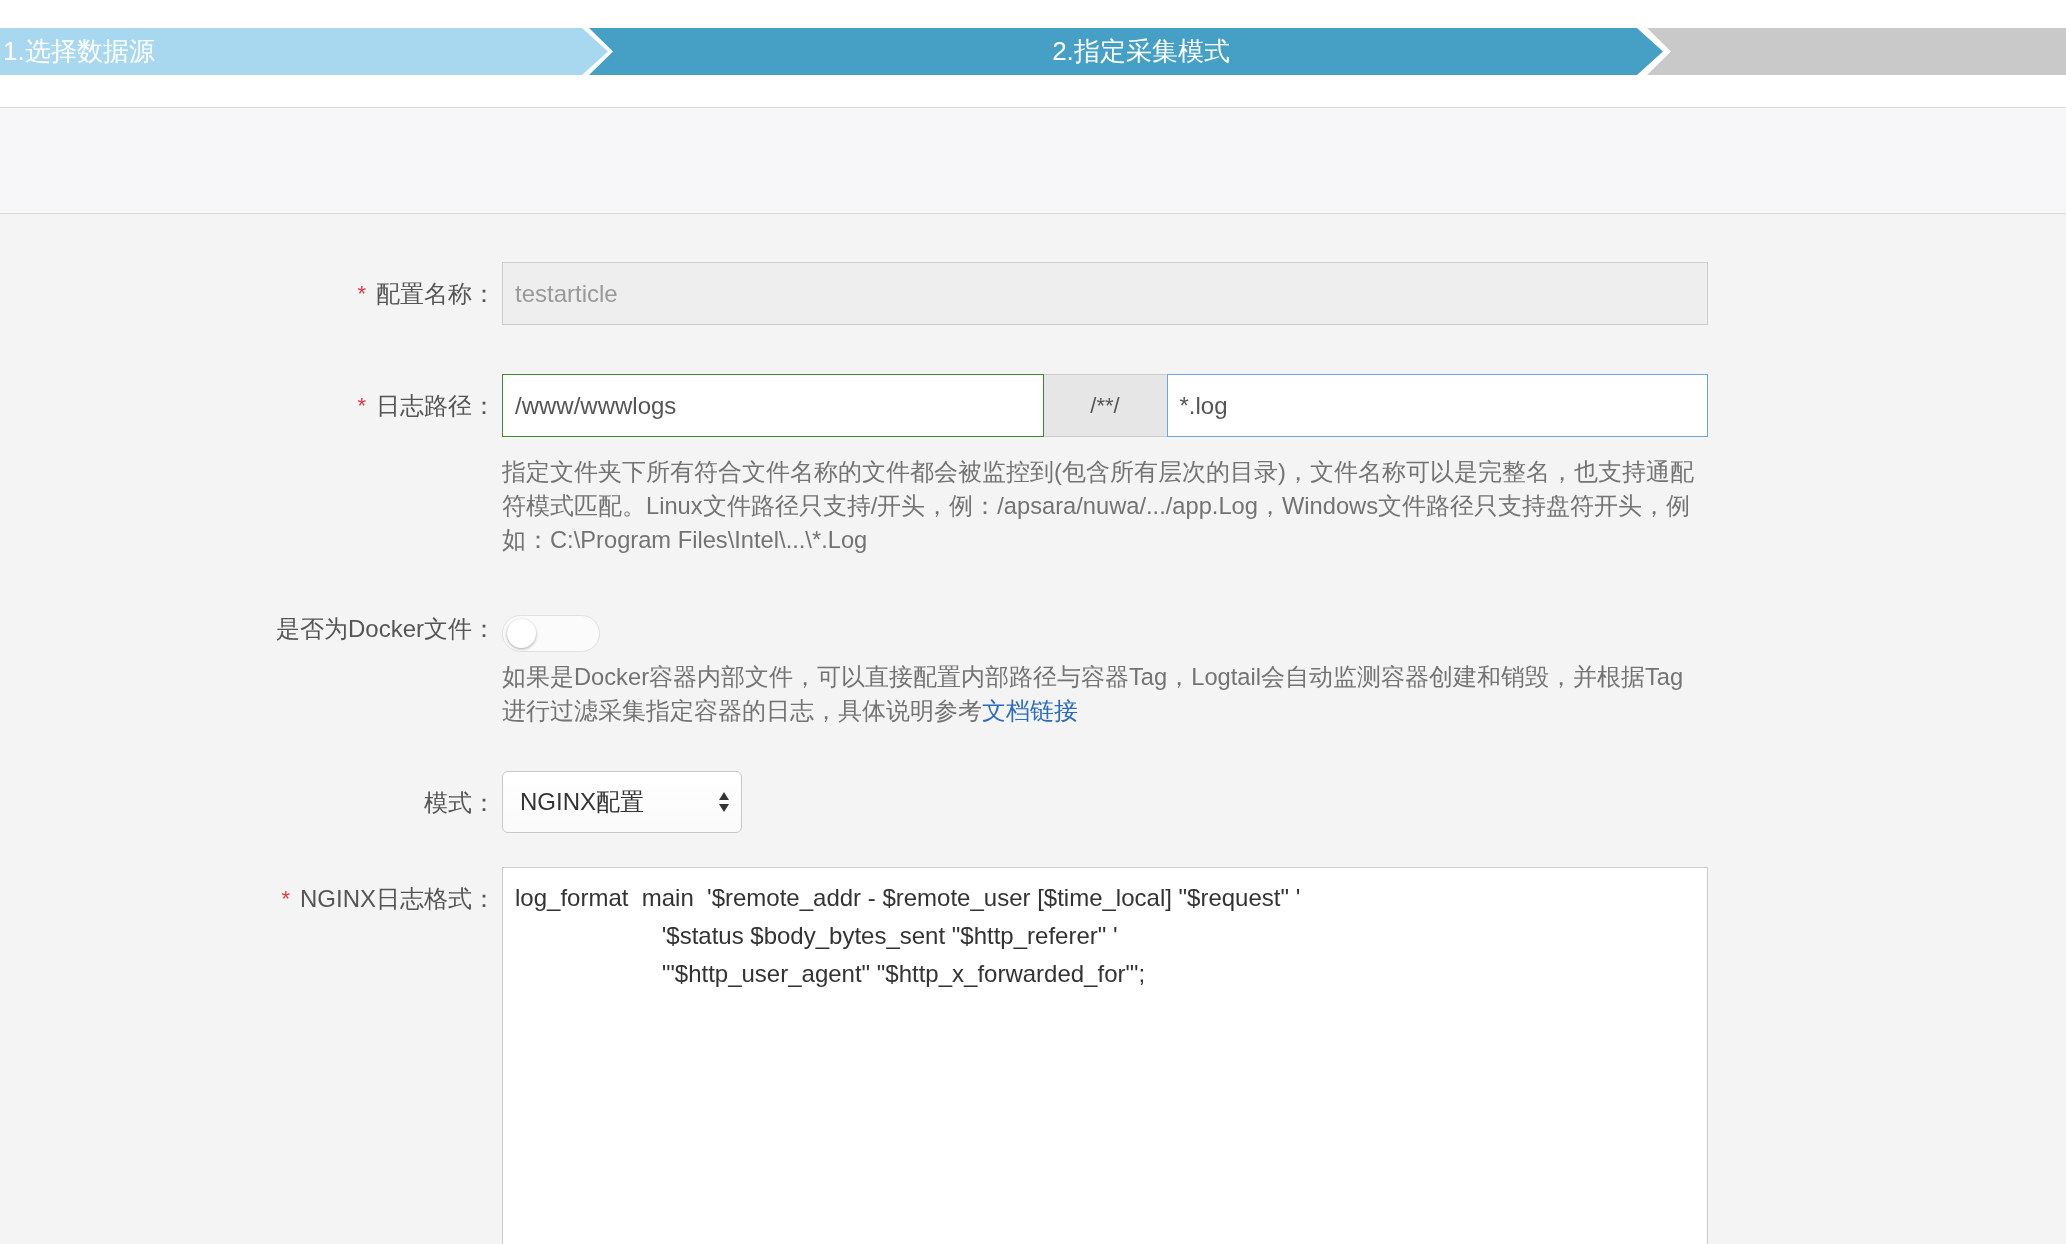 Image resolution: width=2066 pixels, height=1244 pixels. I want to click on mode-select: NGINX配置, so click(622, 802).